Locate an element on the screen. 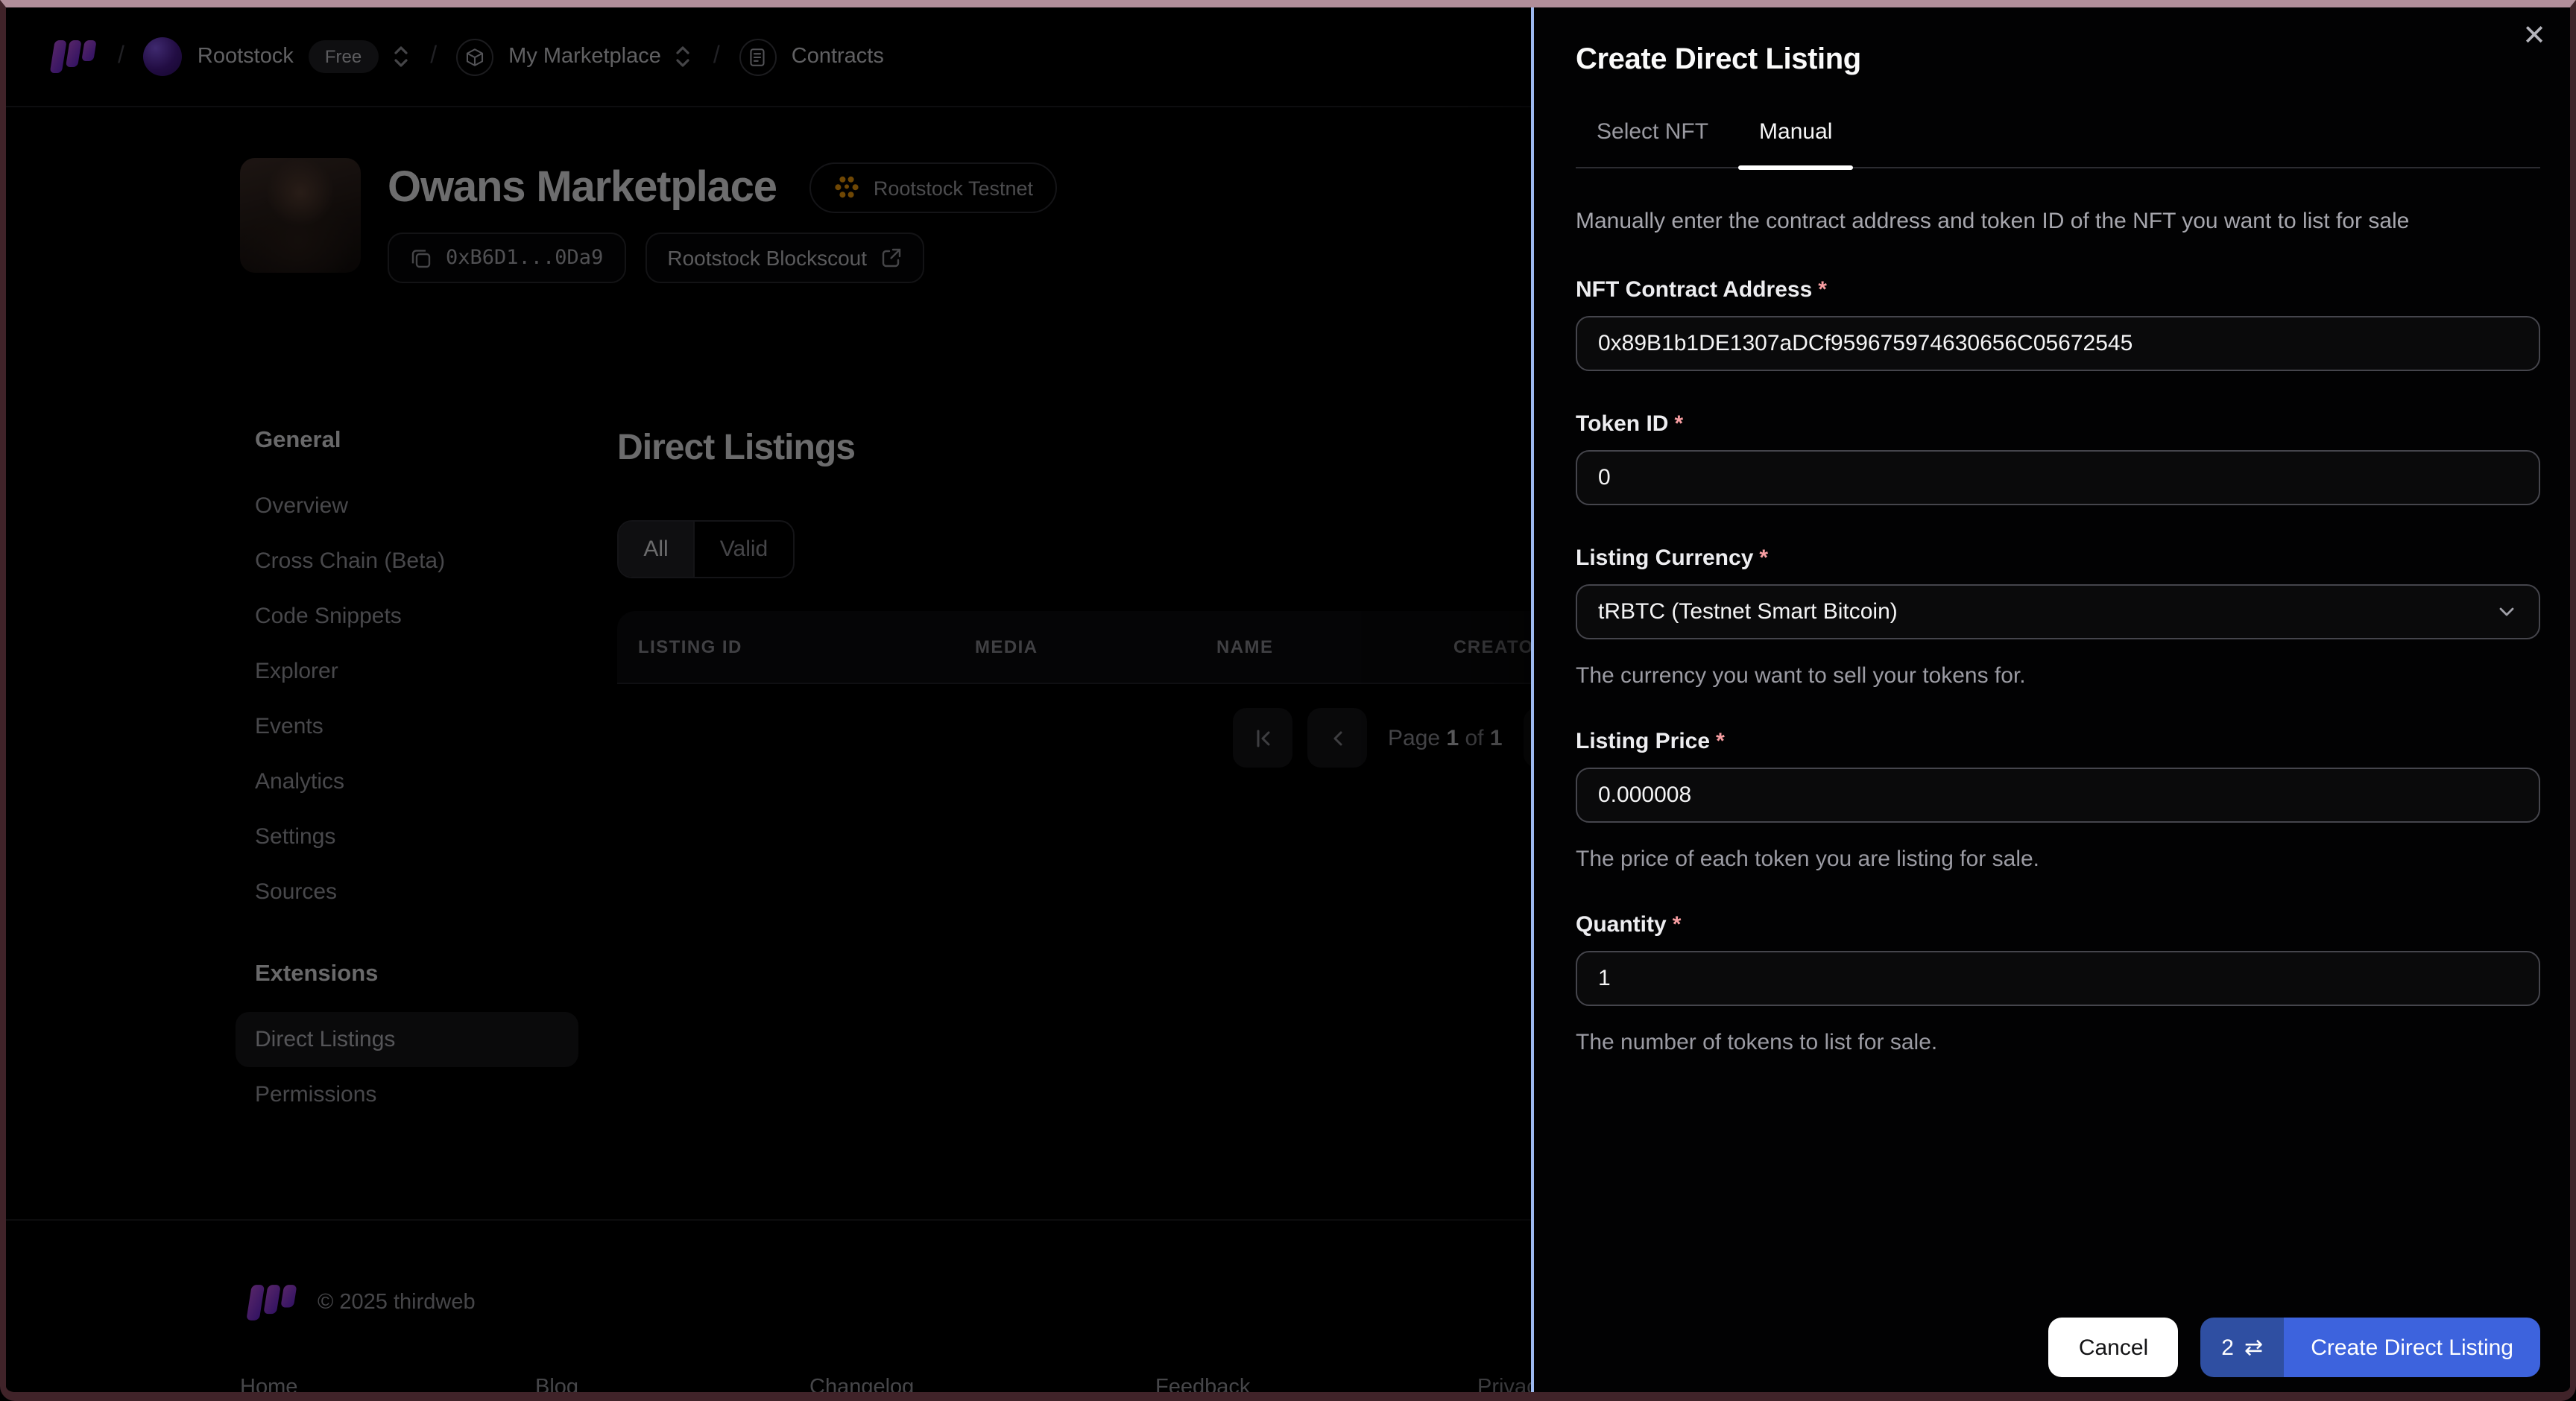 Image resolution: width=2576 pixels, height=1401 pixels. plan-badge: Free is located at coordinates (344, 56).